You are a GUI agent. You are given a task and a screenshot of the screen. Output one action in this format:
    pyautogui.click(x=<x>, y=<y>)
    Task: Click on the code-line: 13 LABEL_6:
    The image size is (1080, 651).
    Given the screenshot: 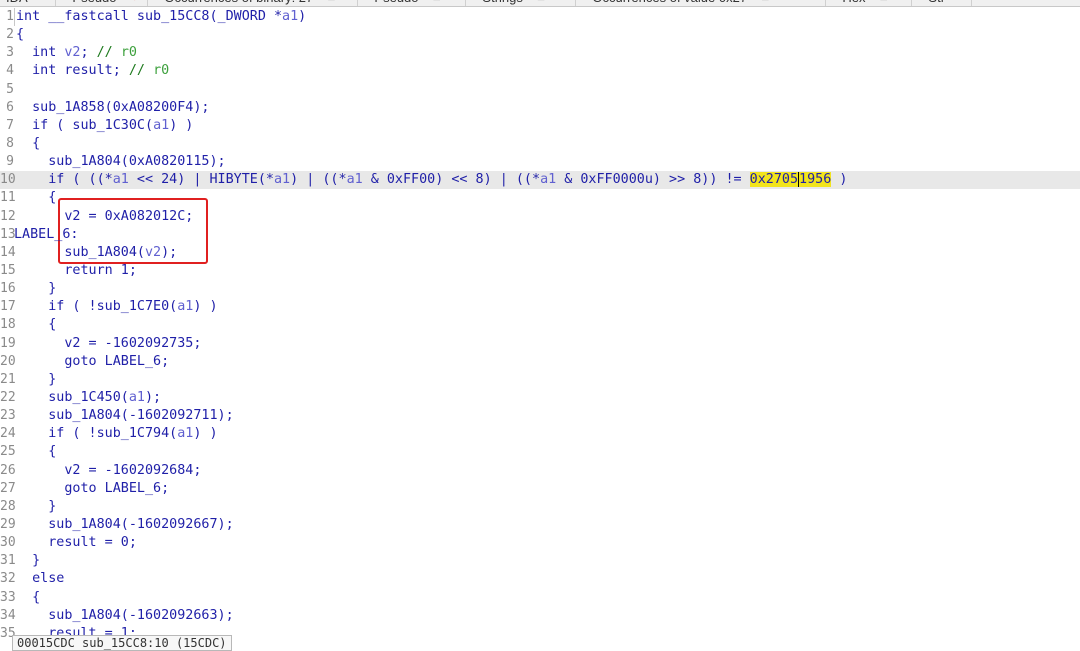 What is the action you would take?
    pyautogui.click(x=540, y=235)
    